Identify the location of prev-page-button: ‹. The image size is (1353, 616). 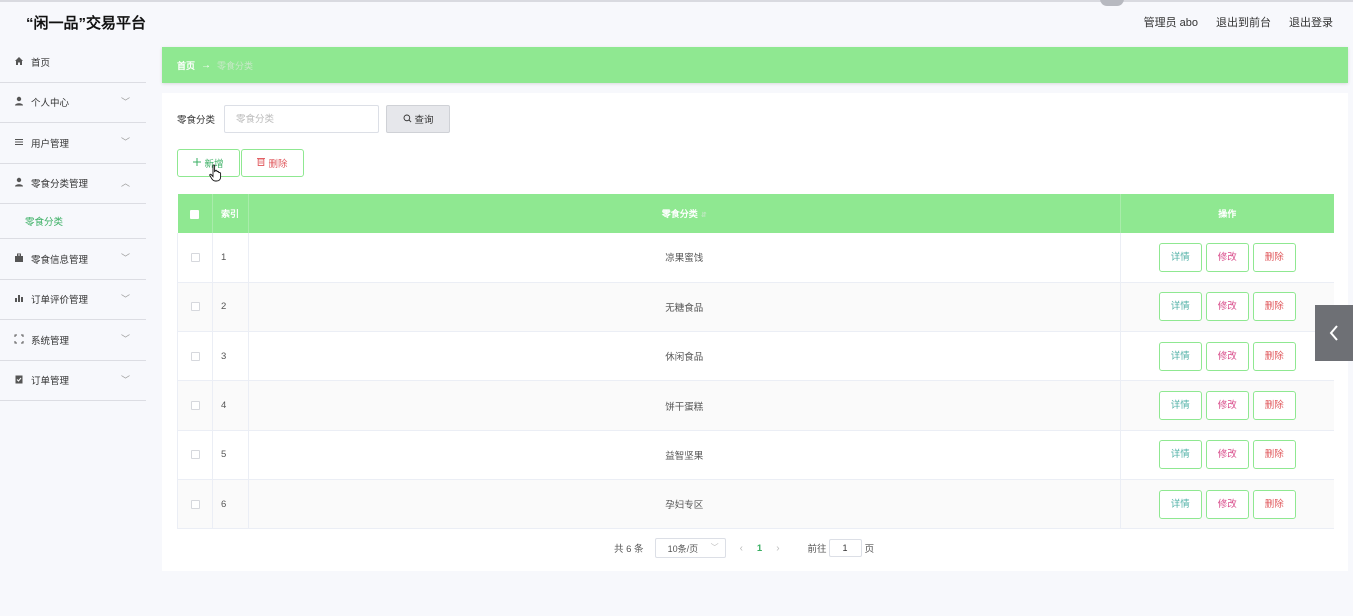
(741, 548).